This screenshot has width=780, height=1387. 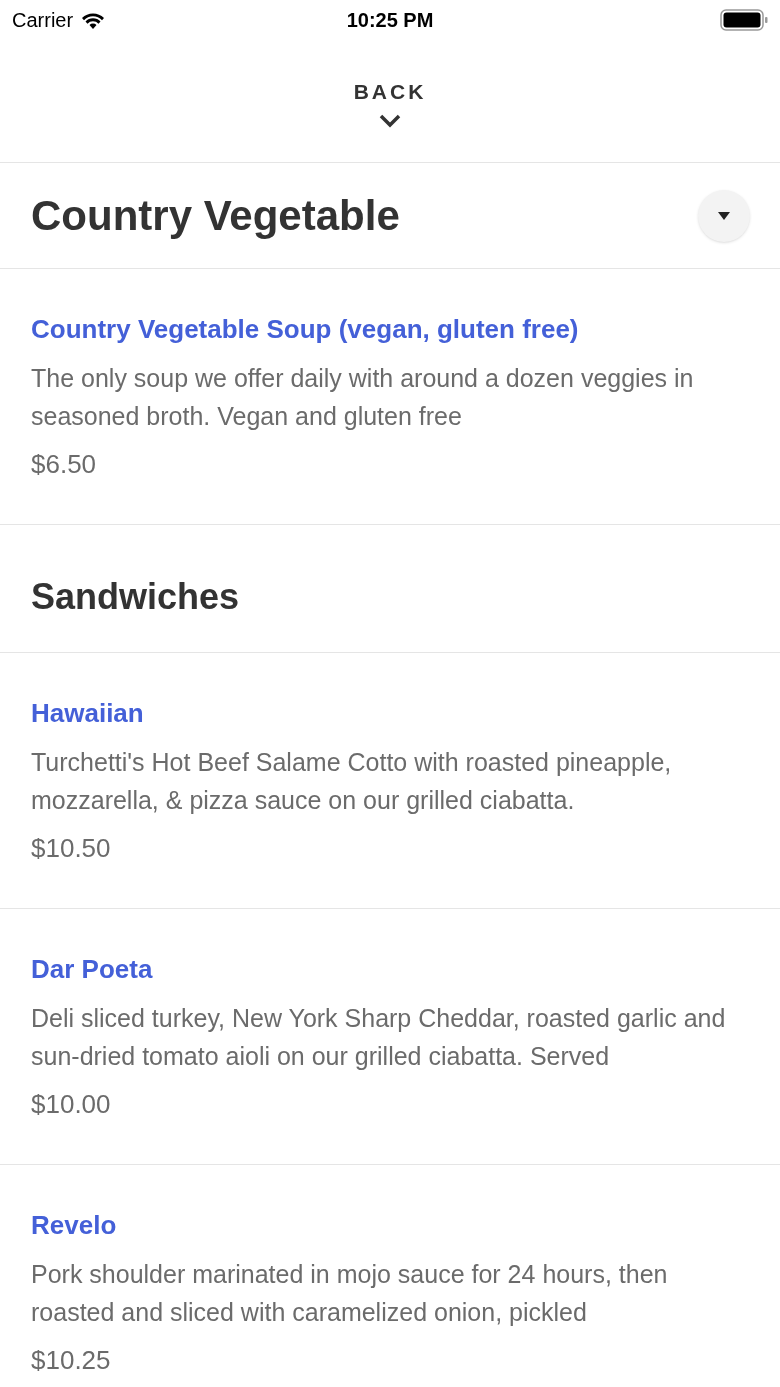 What do you see at coordinates (390, 120) in the screenshot?
I see `chevron-down-icon` at bounding box center [390, 120].